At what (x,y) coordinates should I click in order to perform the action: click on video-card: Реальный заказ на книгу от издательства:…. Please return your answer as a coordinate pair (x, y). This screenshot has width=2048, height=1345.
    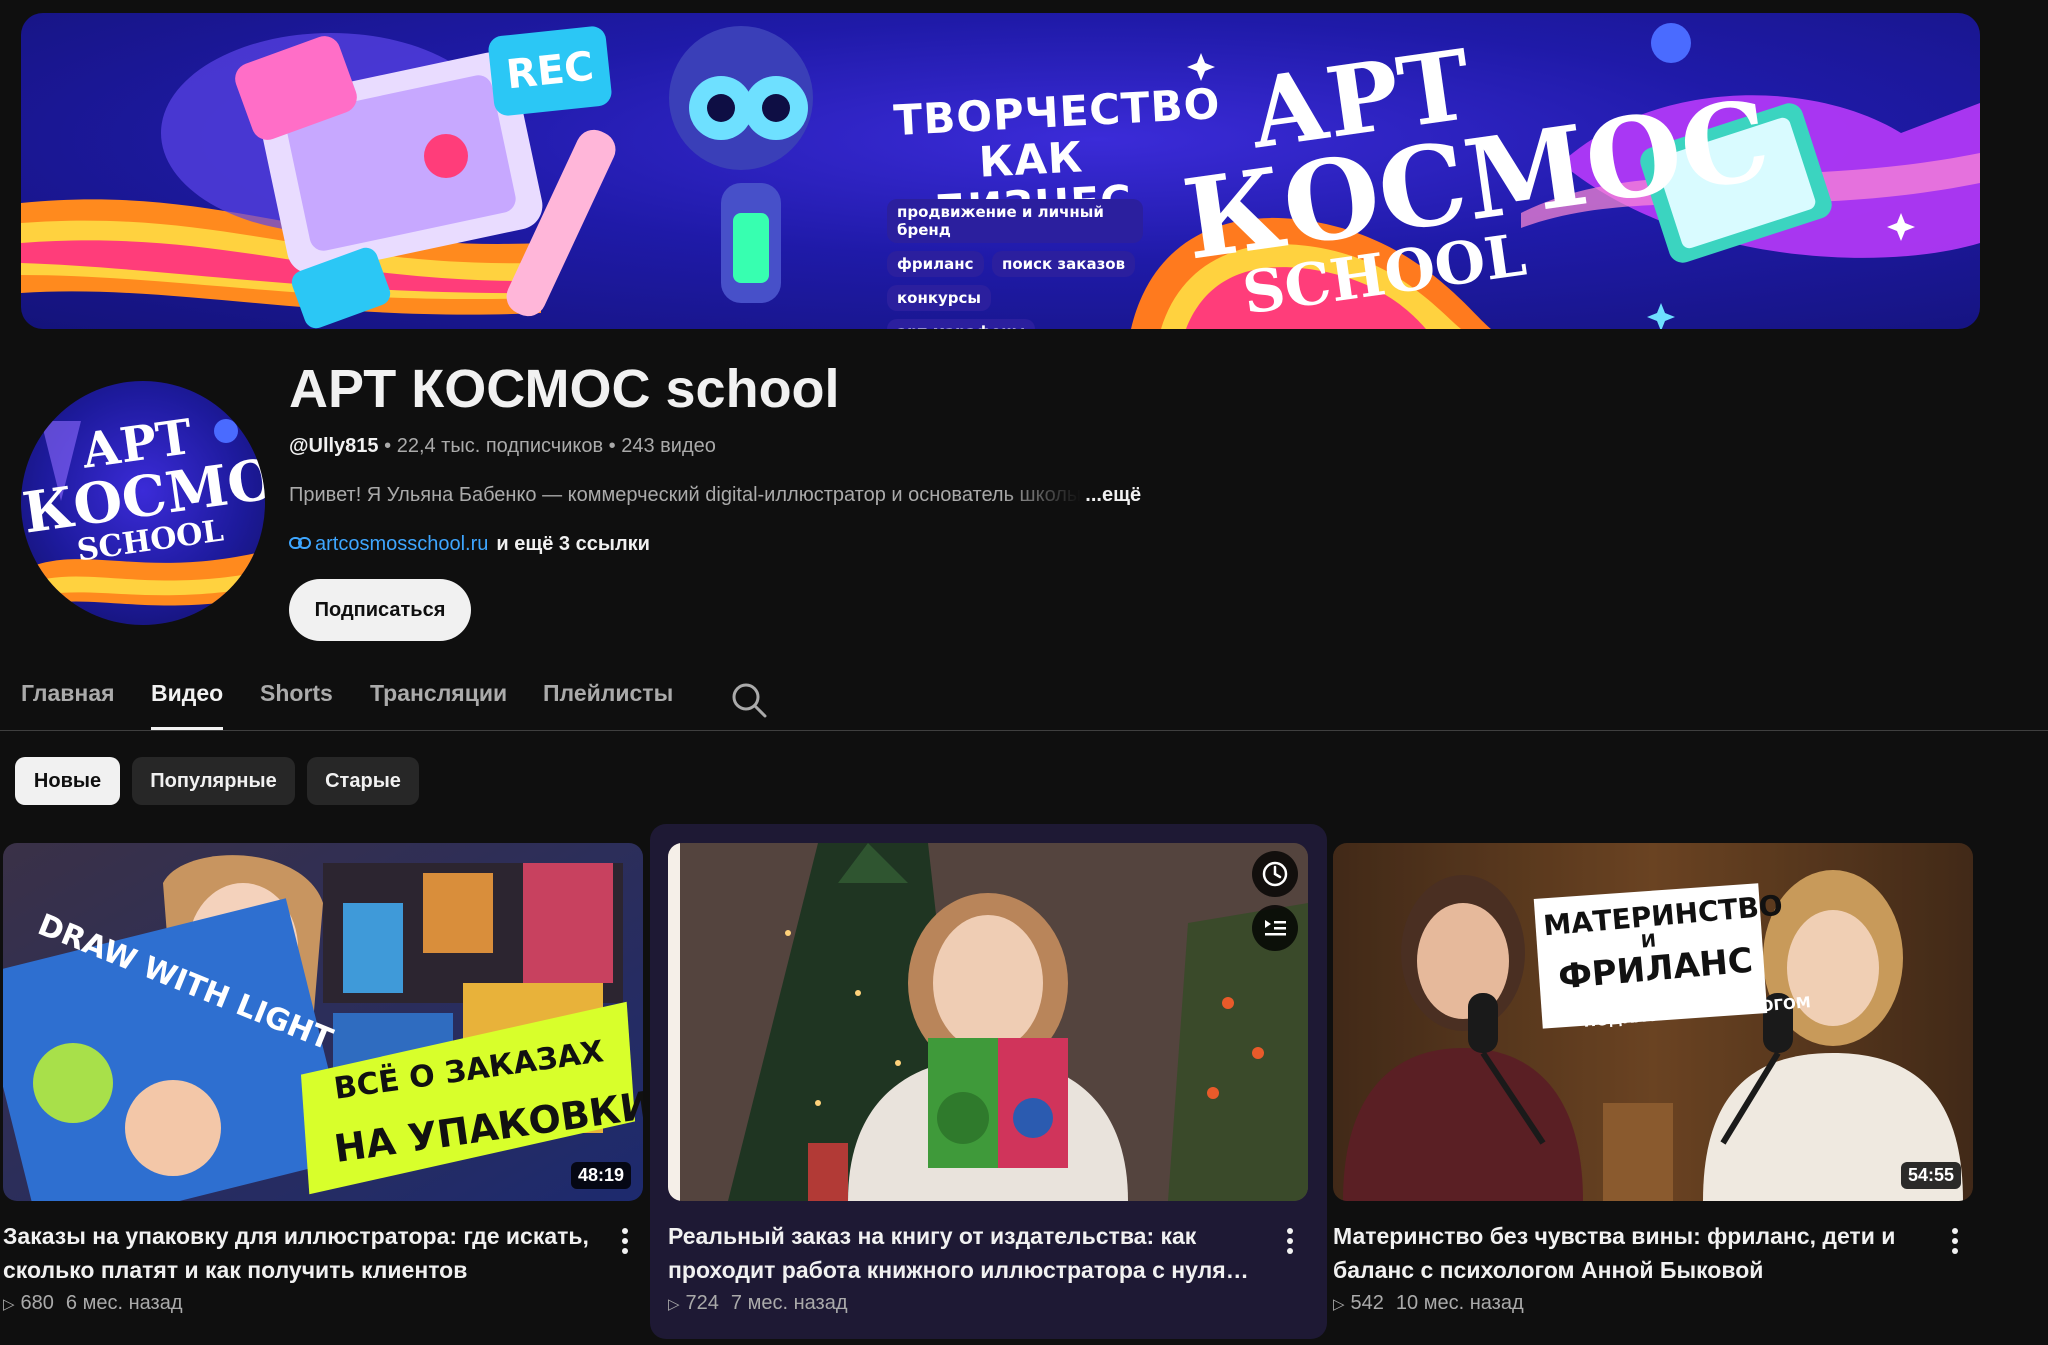
    Looking at the image, I should click on (988, 1083).